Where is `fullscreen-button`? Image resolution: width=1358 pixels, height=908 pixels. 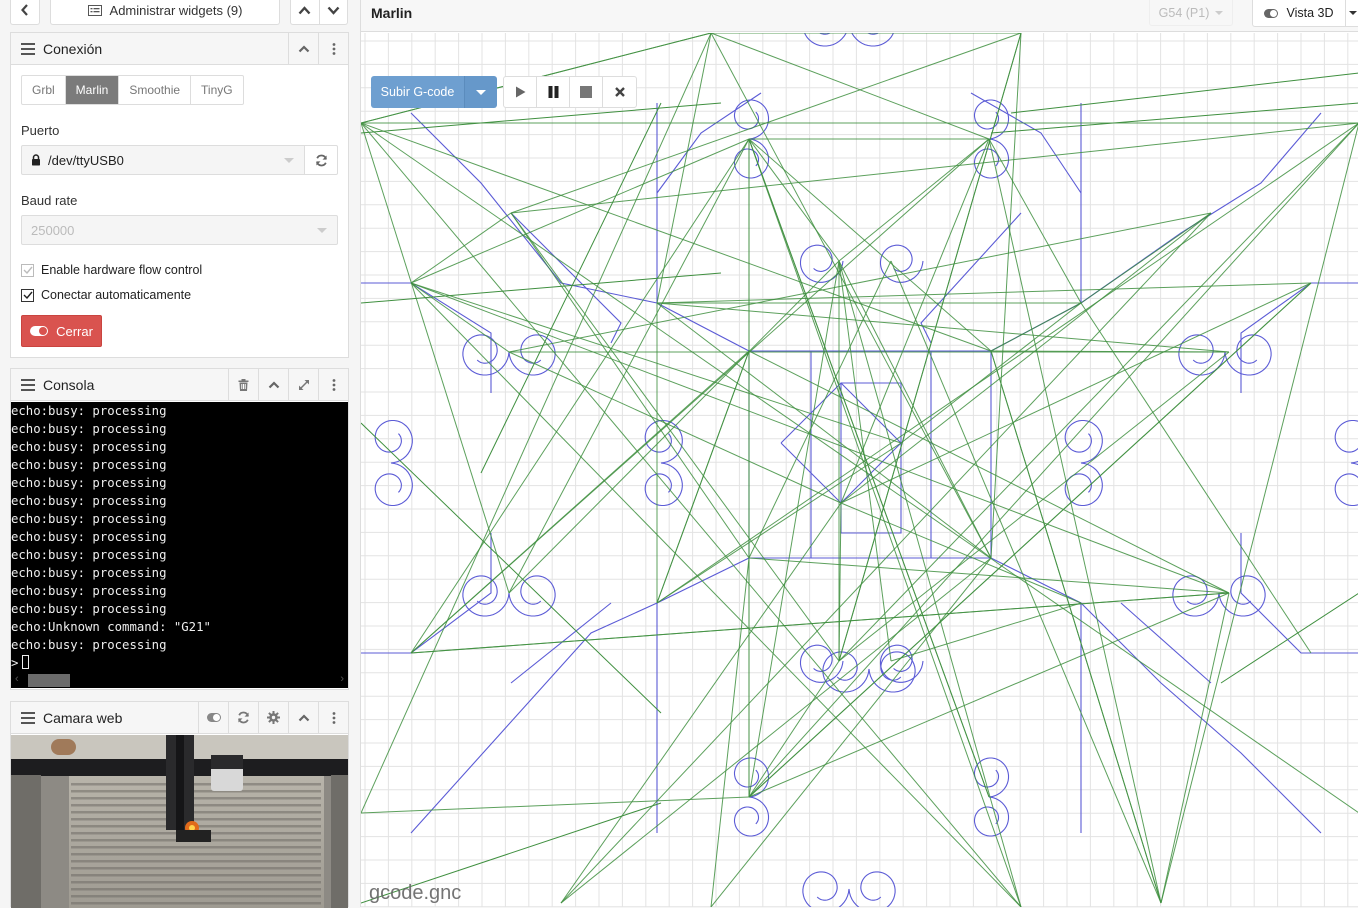 fullscreen-button is located at coordinates (303, 384).